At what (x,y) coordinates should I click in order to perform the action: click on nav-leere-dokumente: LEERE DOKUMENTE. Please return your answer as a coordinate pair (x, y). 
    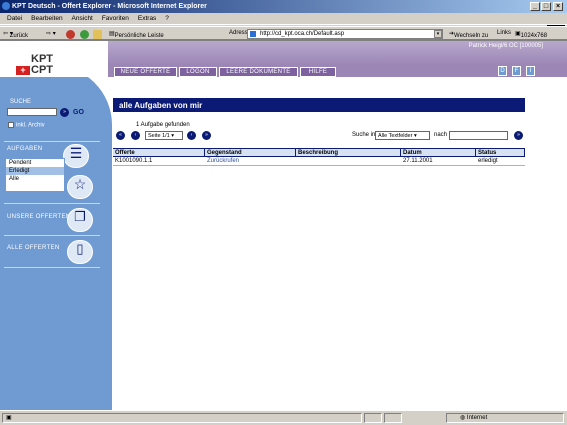
    Looking at the image, I should click on (258, 72).